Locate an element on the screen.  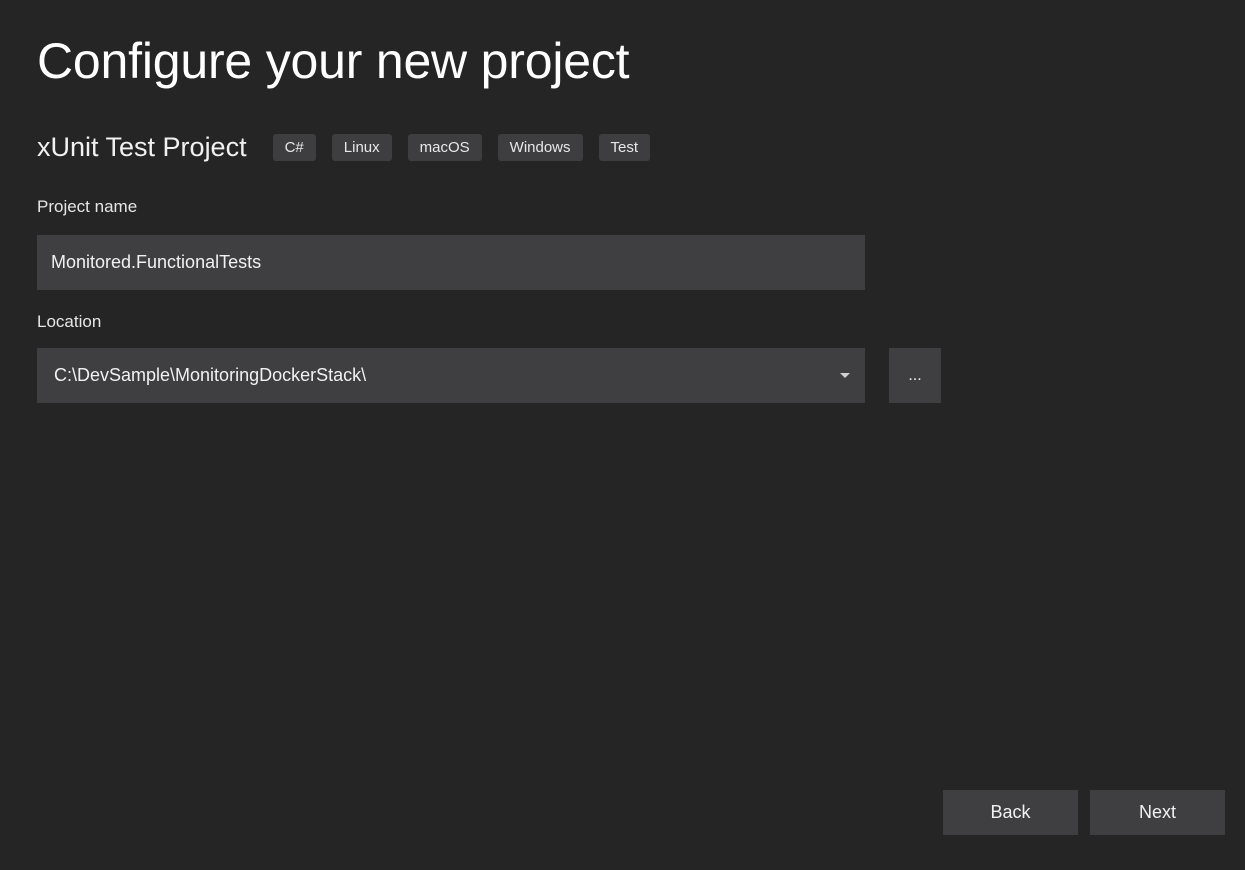
tag-test: Test is located at coordinates (624, 147).